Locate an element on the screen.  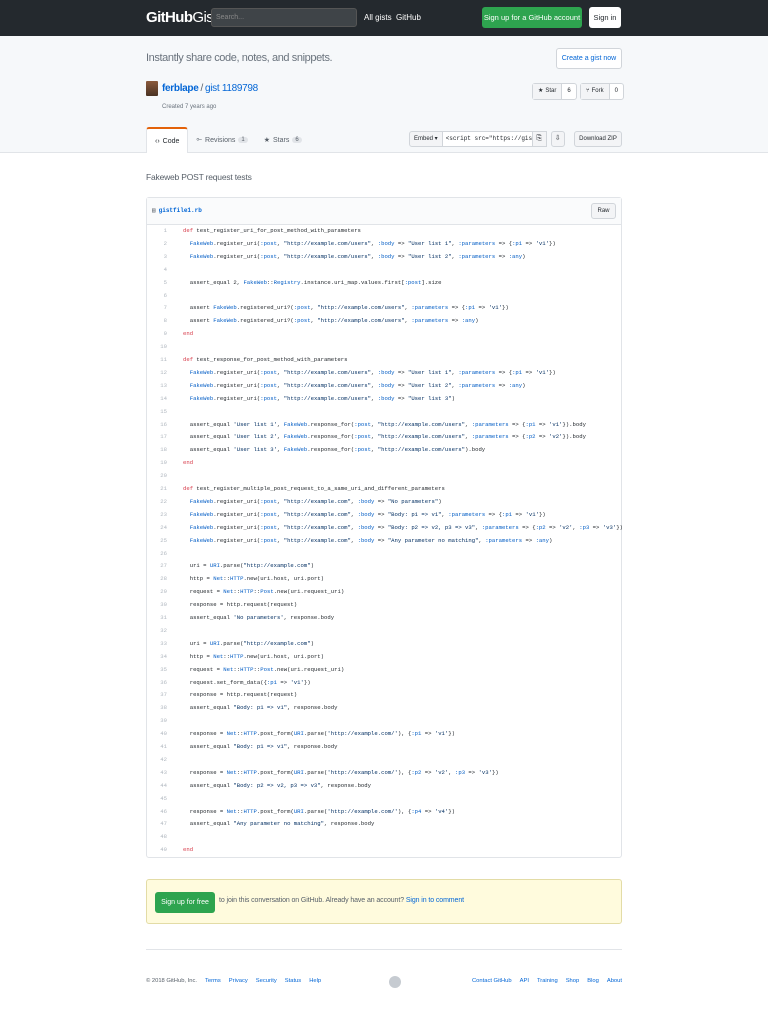
copy-icon: ⎘ is located at coordinates (539, 139).